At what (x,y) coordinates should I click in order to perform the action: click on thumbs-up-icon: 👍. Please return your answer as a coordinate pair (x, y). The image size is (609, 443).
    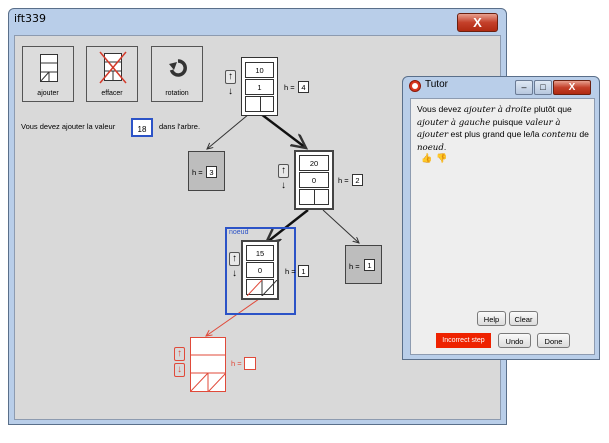
    Looking at the image, I should click on (426, 158).